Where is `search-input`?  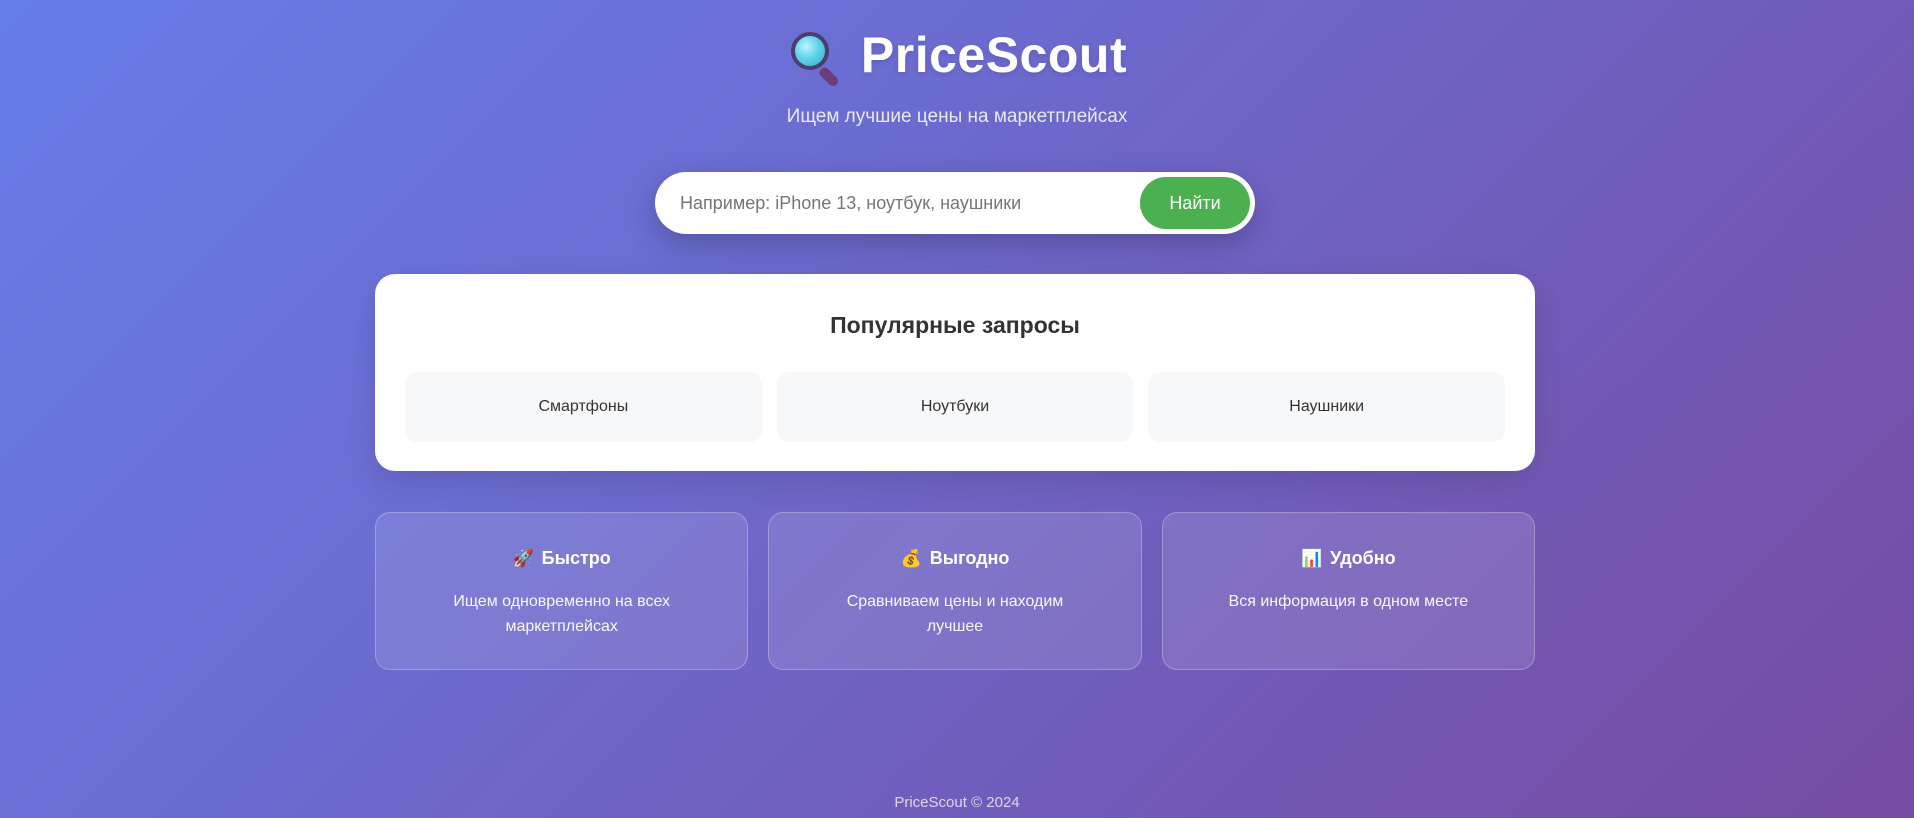
search-input is located at coordinates (910, 203).